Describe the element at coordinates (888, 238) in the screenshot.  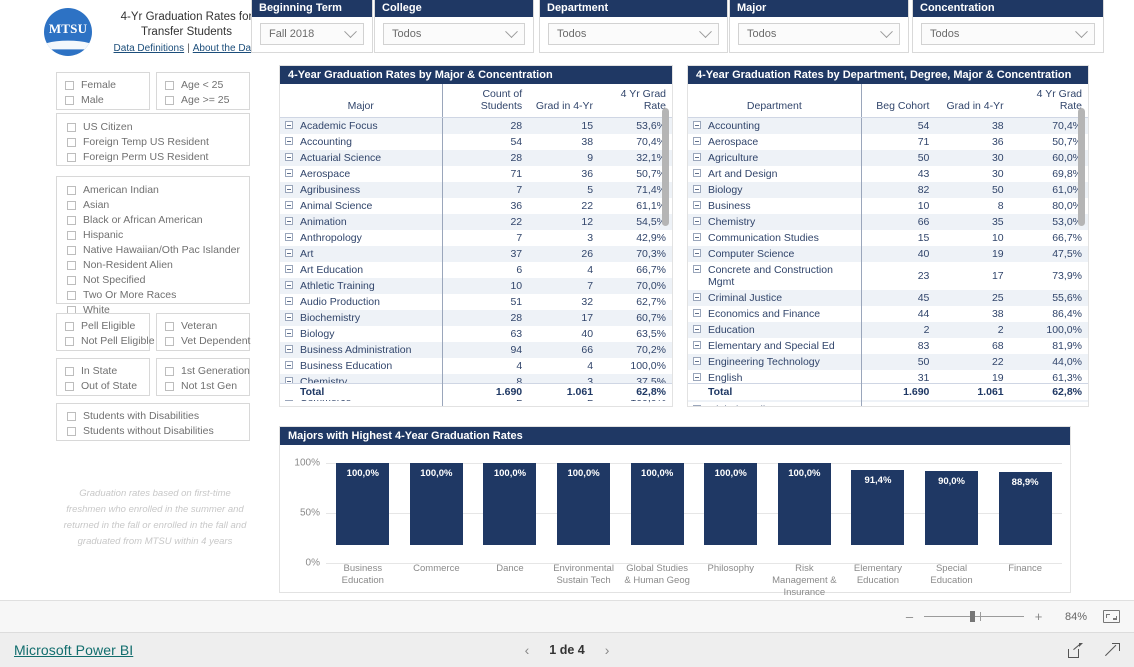
I see `table-row: Communication Studies 15 10 66,7%` at that location.